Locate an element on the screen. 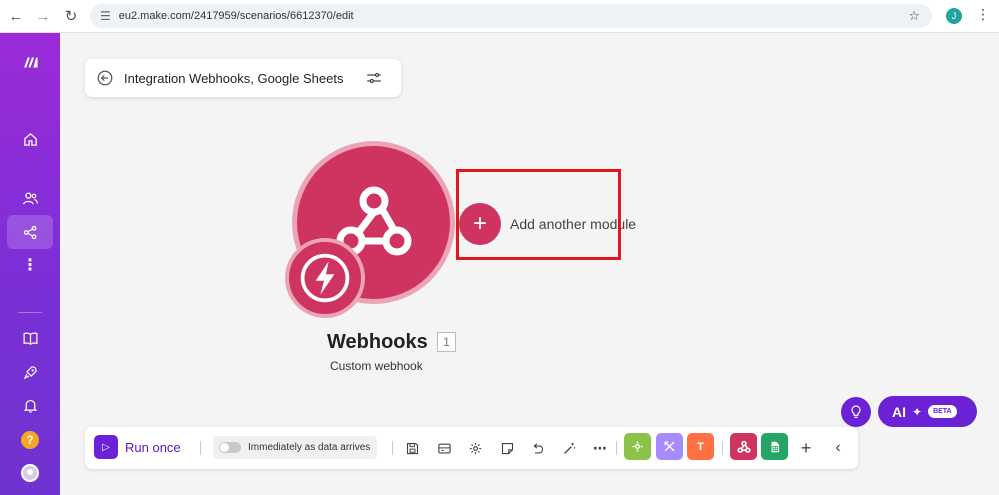  google-sheets-tile is located at coordinates (774, 446).